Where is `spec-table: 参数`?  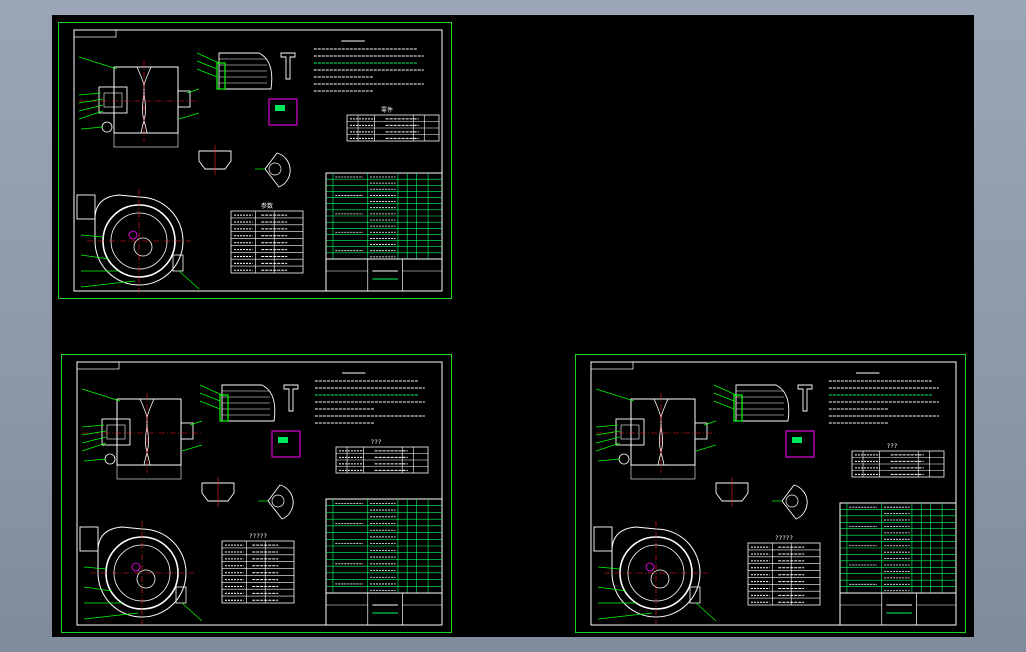 spec-table: 参数 is located at coordinates (267, 238).